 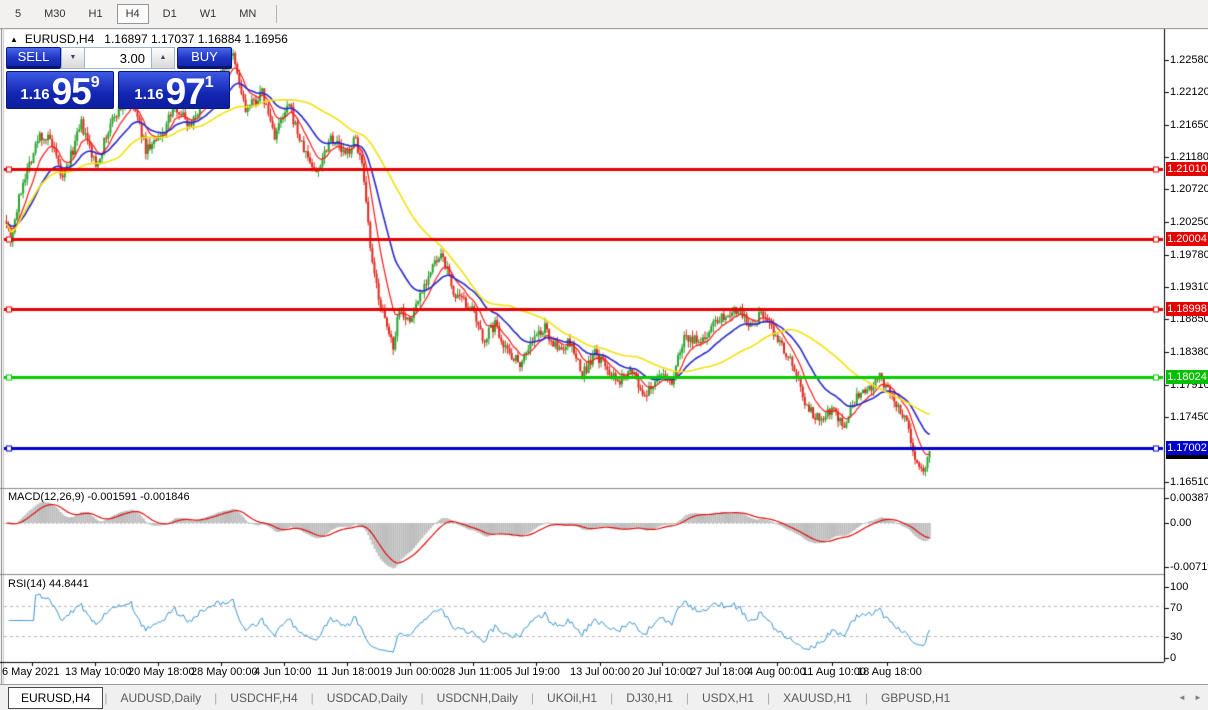 I want to click on tab-gbpusd-h1: GBPUSD,H1, so click(x=915, y=698).